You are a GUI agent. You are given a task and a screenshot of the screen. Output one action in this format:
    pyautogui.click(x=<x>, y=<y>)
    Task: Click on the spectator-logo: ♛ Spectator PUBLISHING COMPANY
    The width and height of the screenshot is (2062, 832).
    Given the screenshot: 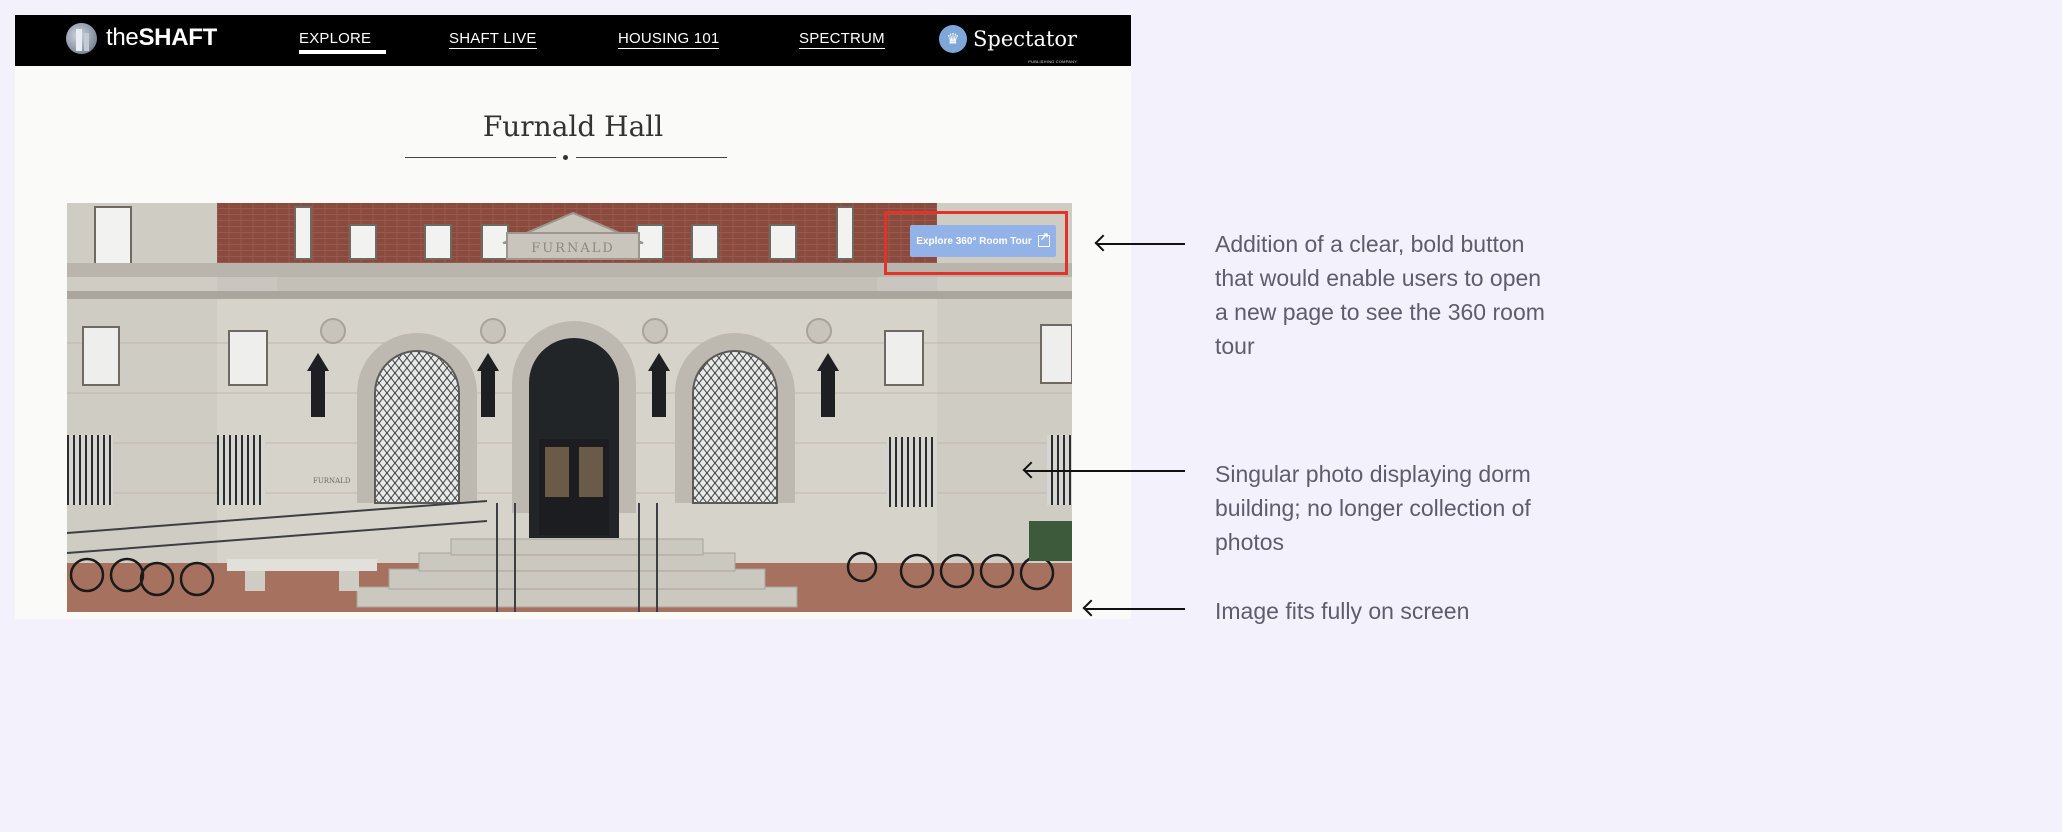 What is the action you would take?
    pyautogui.click(x=1008, y=44)
    